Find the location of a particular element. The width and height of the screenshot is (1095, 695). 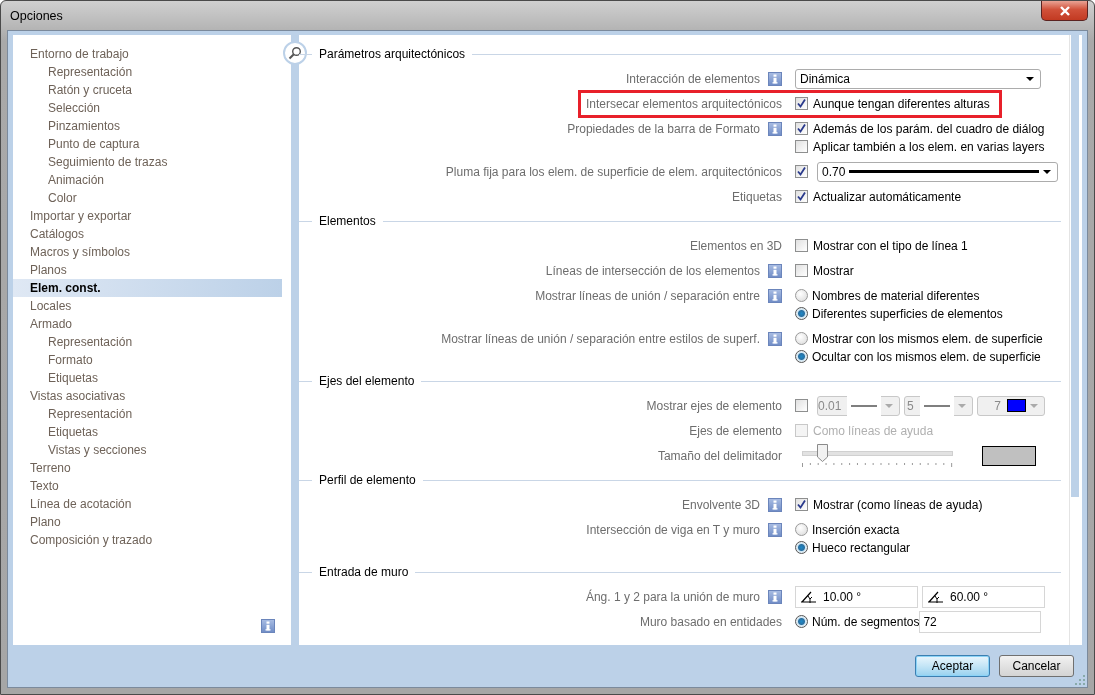

field-label: Pluma fija para los elem. de superficie de elem. arquitectónicos is located at coordinates (613, 172).